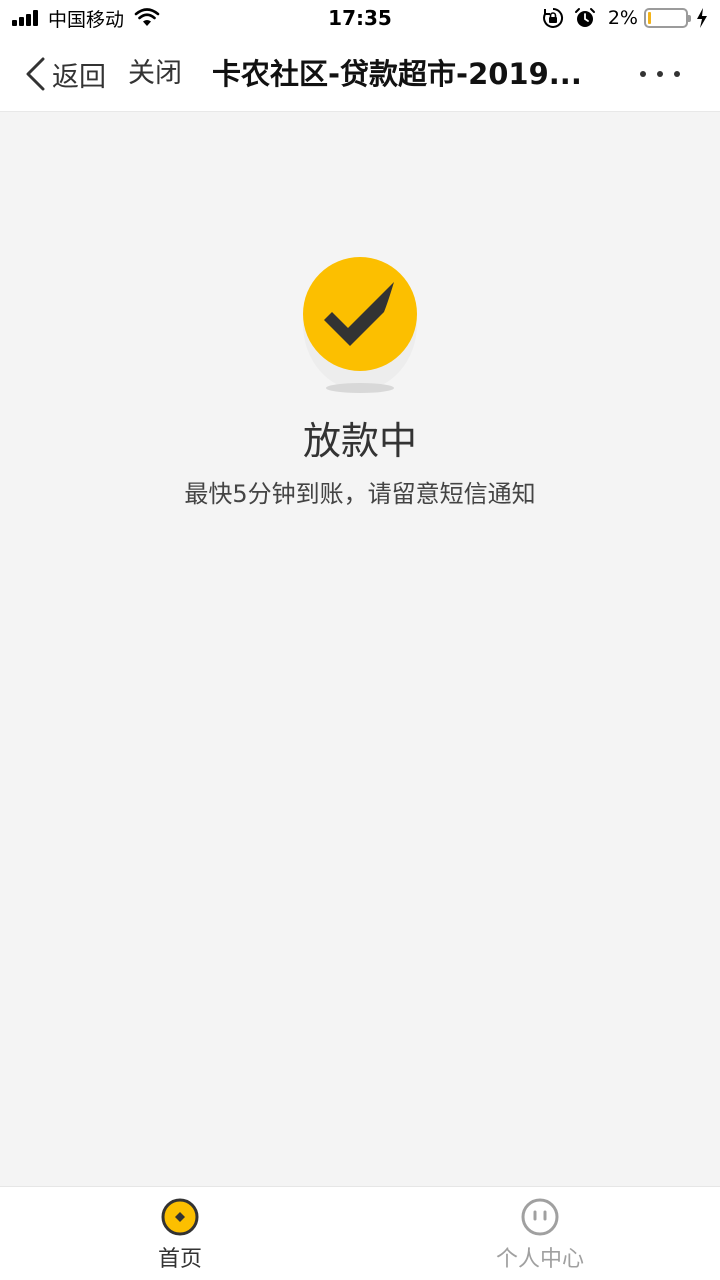  I want to click on battery-fill, so click(649, 18).